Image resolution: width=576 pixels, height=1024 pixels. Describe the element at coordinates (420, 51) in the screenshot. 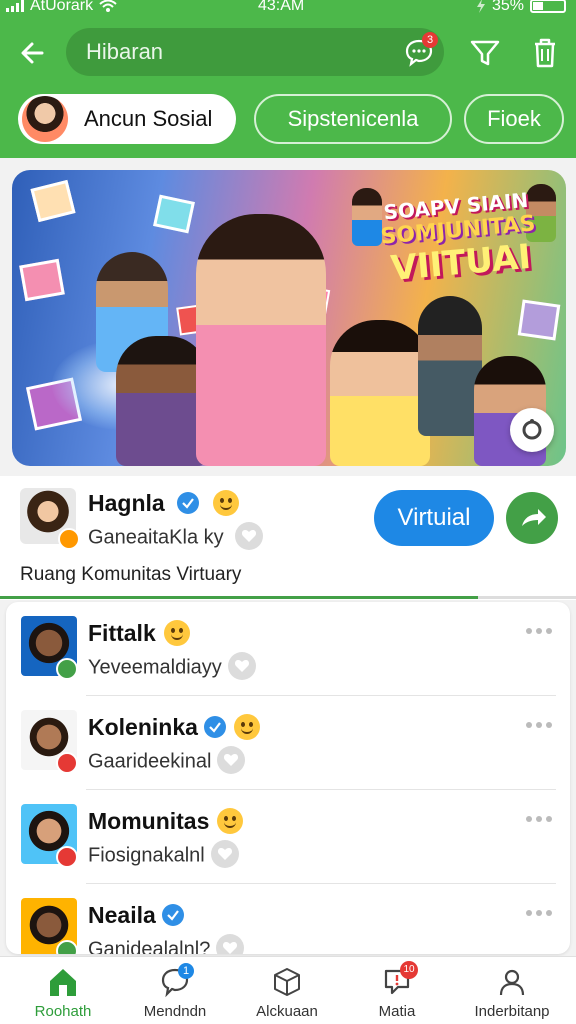

I see `chat-button: 3` at that location.